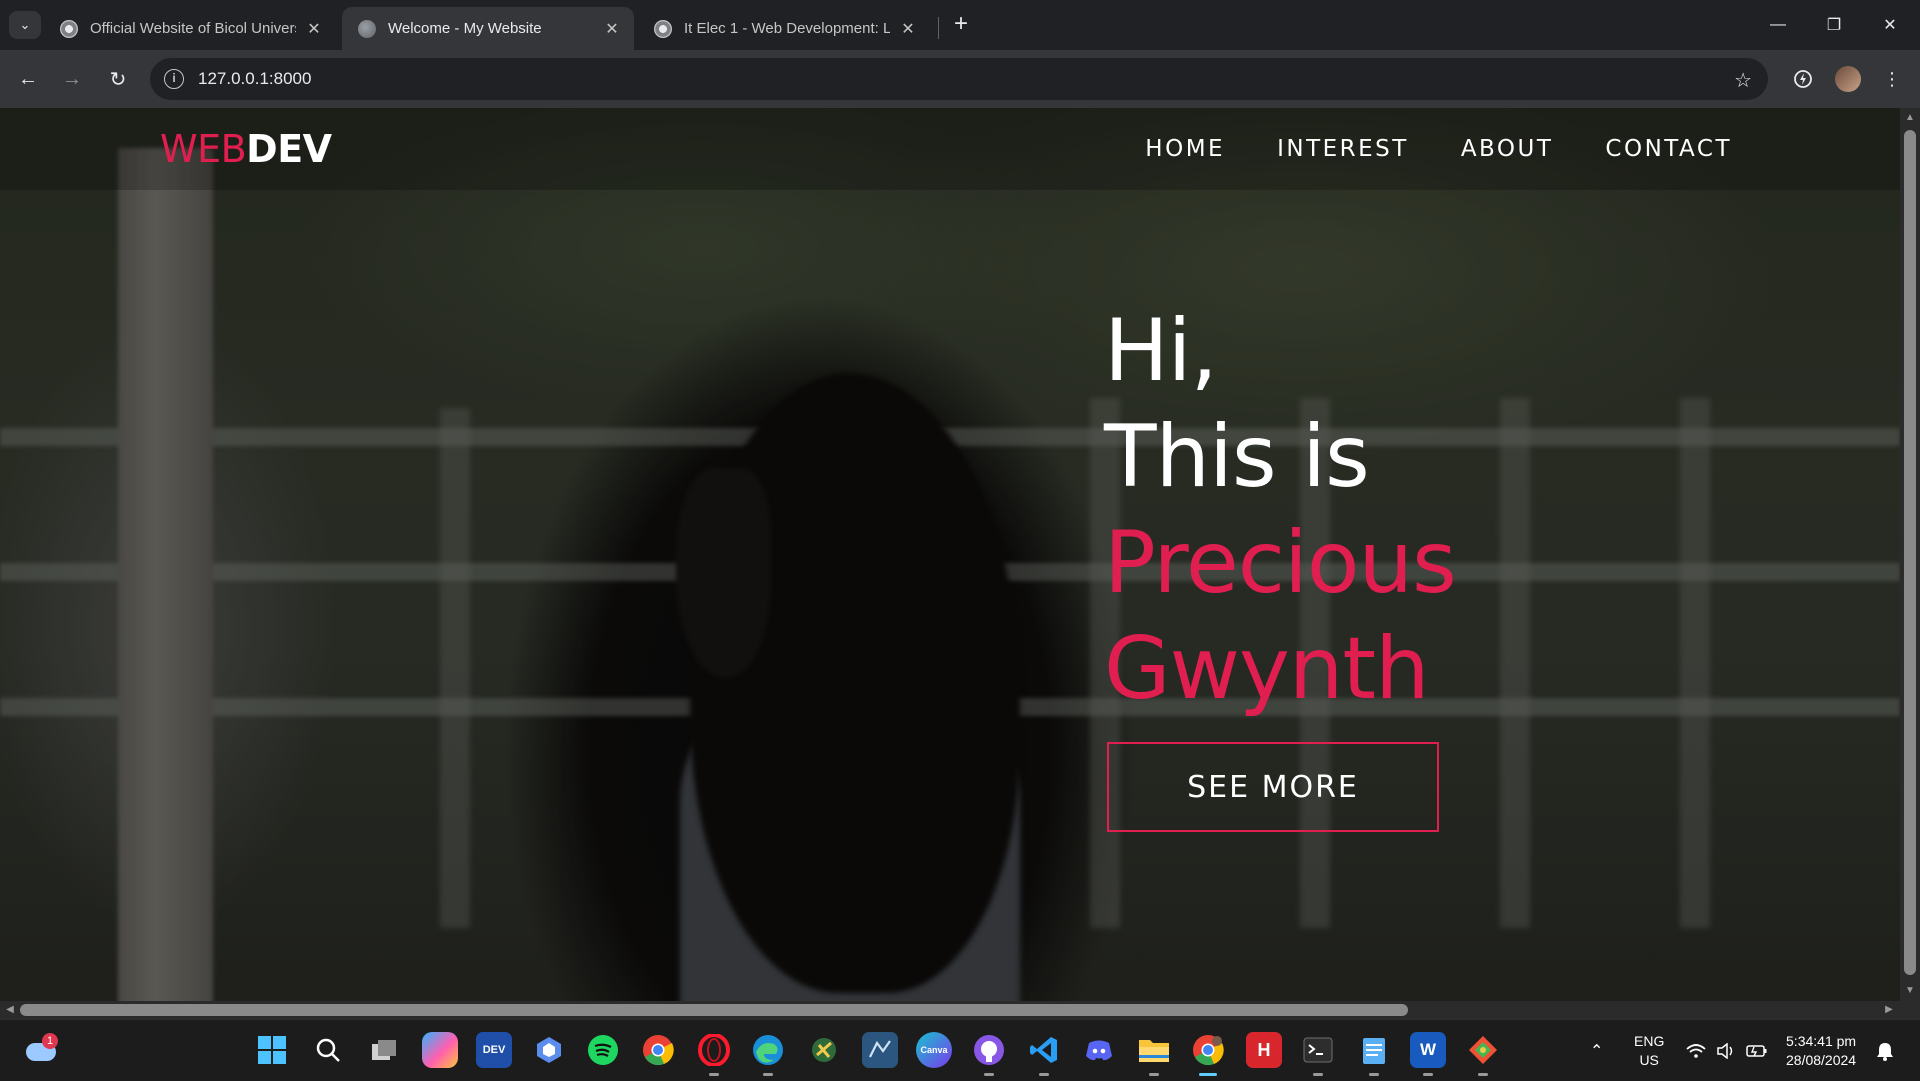 This screenshot has width=1920, height=1081. I want to click on arrow-left-icon: ←, so click(28, 78).